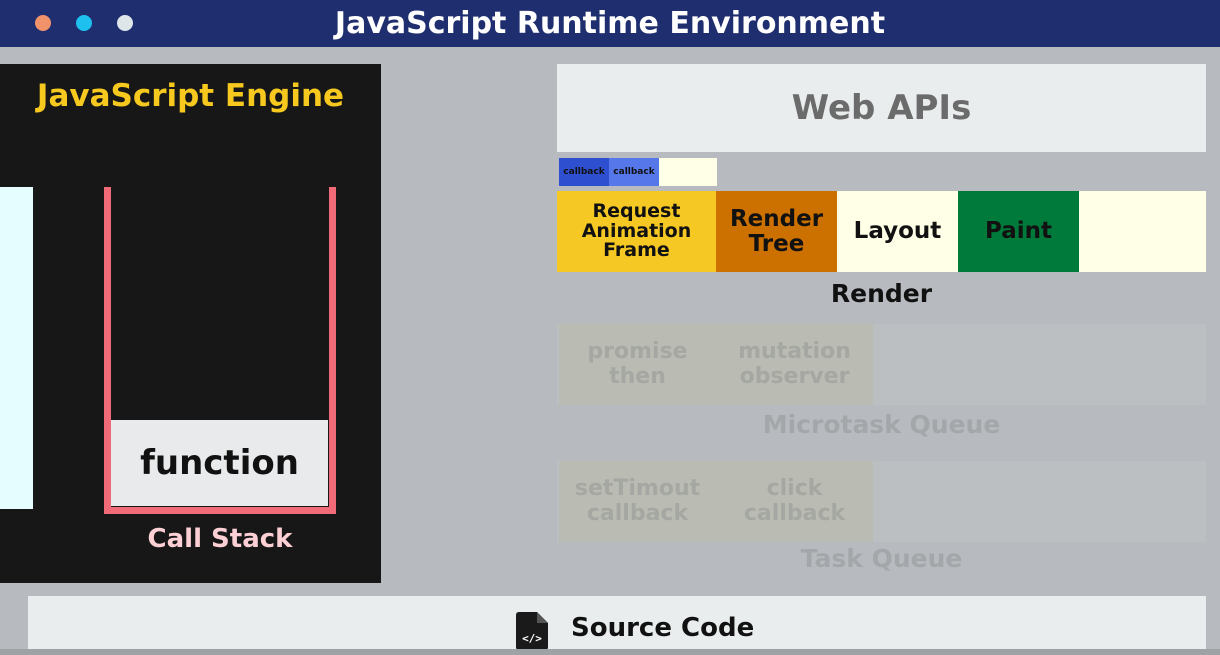 Image resolution: width=1220 pixels, height=655 pixels. What do you see at coordinates (881, 293) in the screenshot?
I see `render-label: Render` at bounding box center [881, 293].